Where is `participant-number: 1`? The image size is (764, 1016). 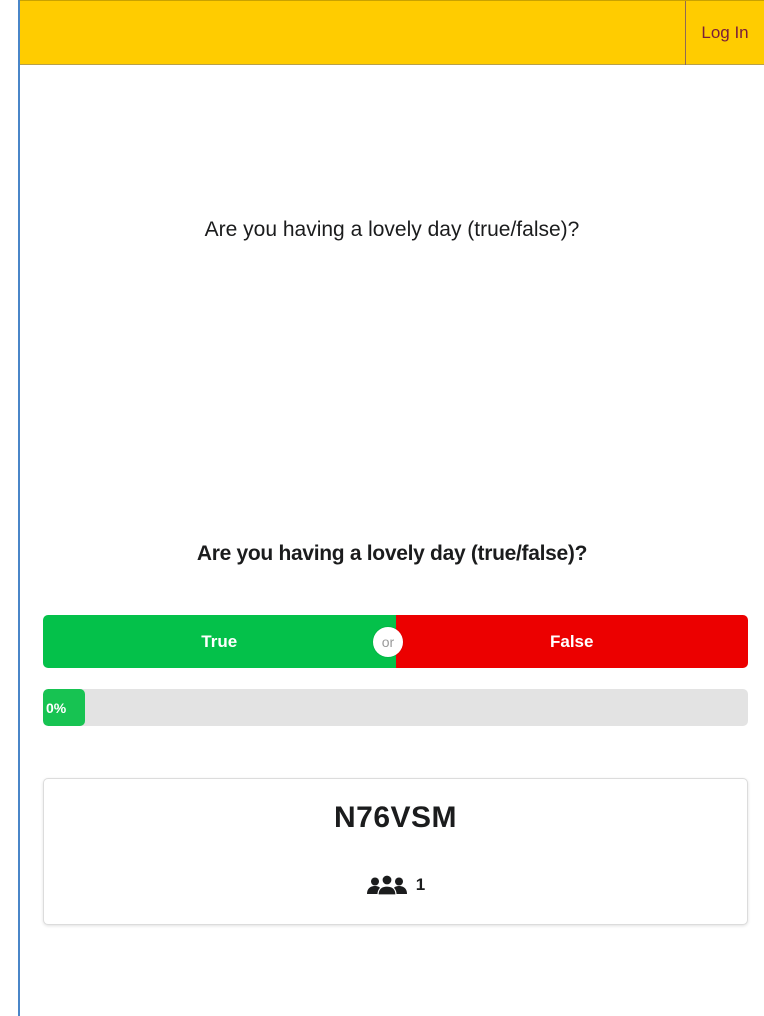 participant-number: 1 is located at coordinates (420, 884).